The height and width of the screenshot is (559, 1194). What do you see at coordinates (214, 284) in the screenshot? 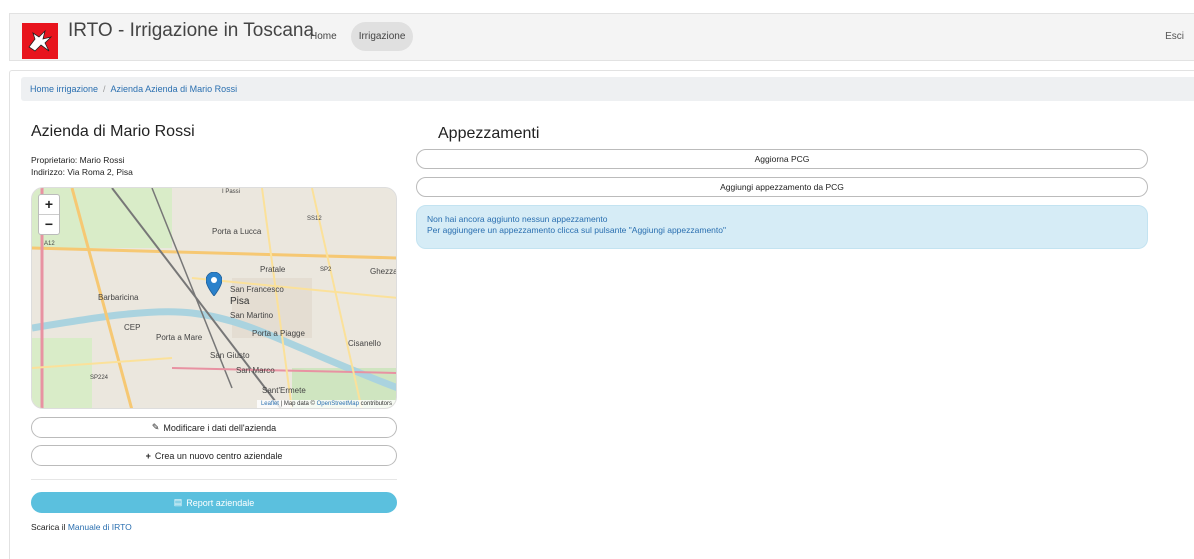
I see `map-marker-icon` at bounding box center [214, 284].